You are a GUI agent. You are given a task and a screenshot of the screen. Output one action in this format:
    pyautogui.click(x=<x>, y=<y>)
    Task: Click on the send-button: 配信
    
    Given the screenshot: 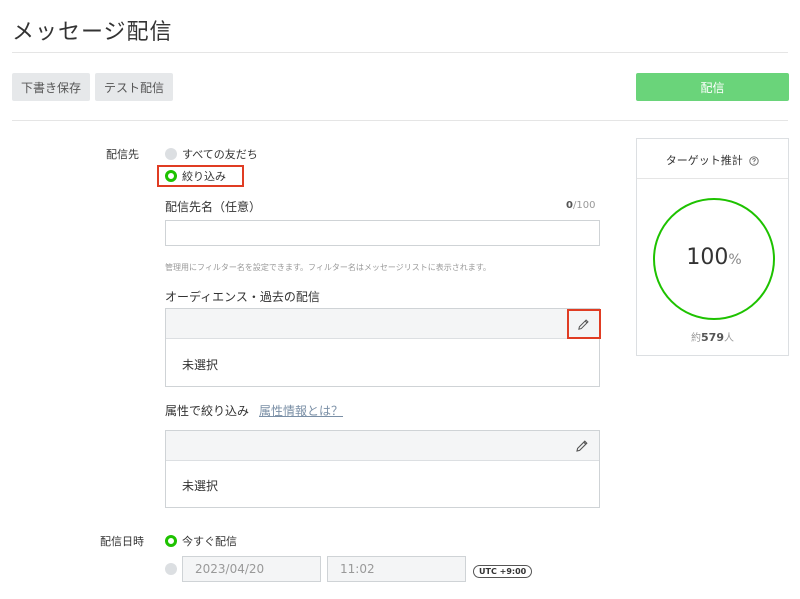 What is the action you would take?
    pyautogui.click(x=712, y=87)
    